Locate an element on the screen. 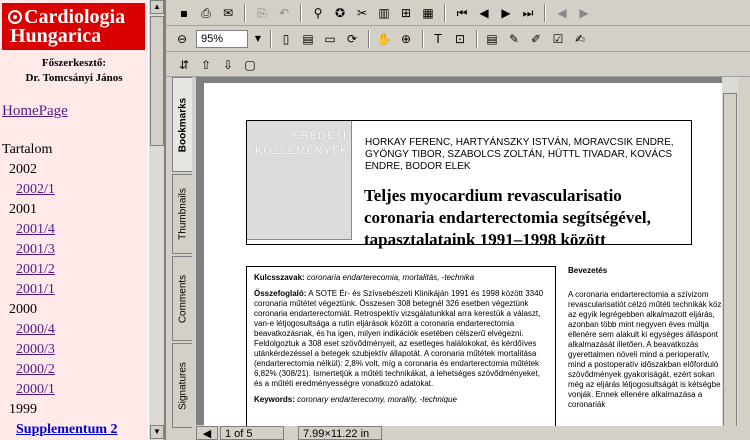 This screenshot has width=750, height=440. logo-line2: Hungarica is located at coordinates (56, 36).